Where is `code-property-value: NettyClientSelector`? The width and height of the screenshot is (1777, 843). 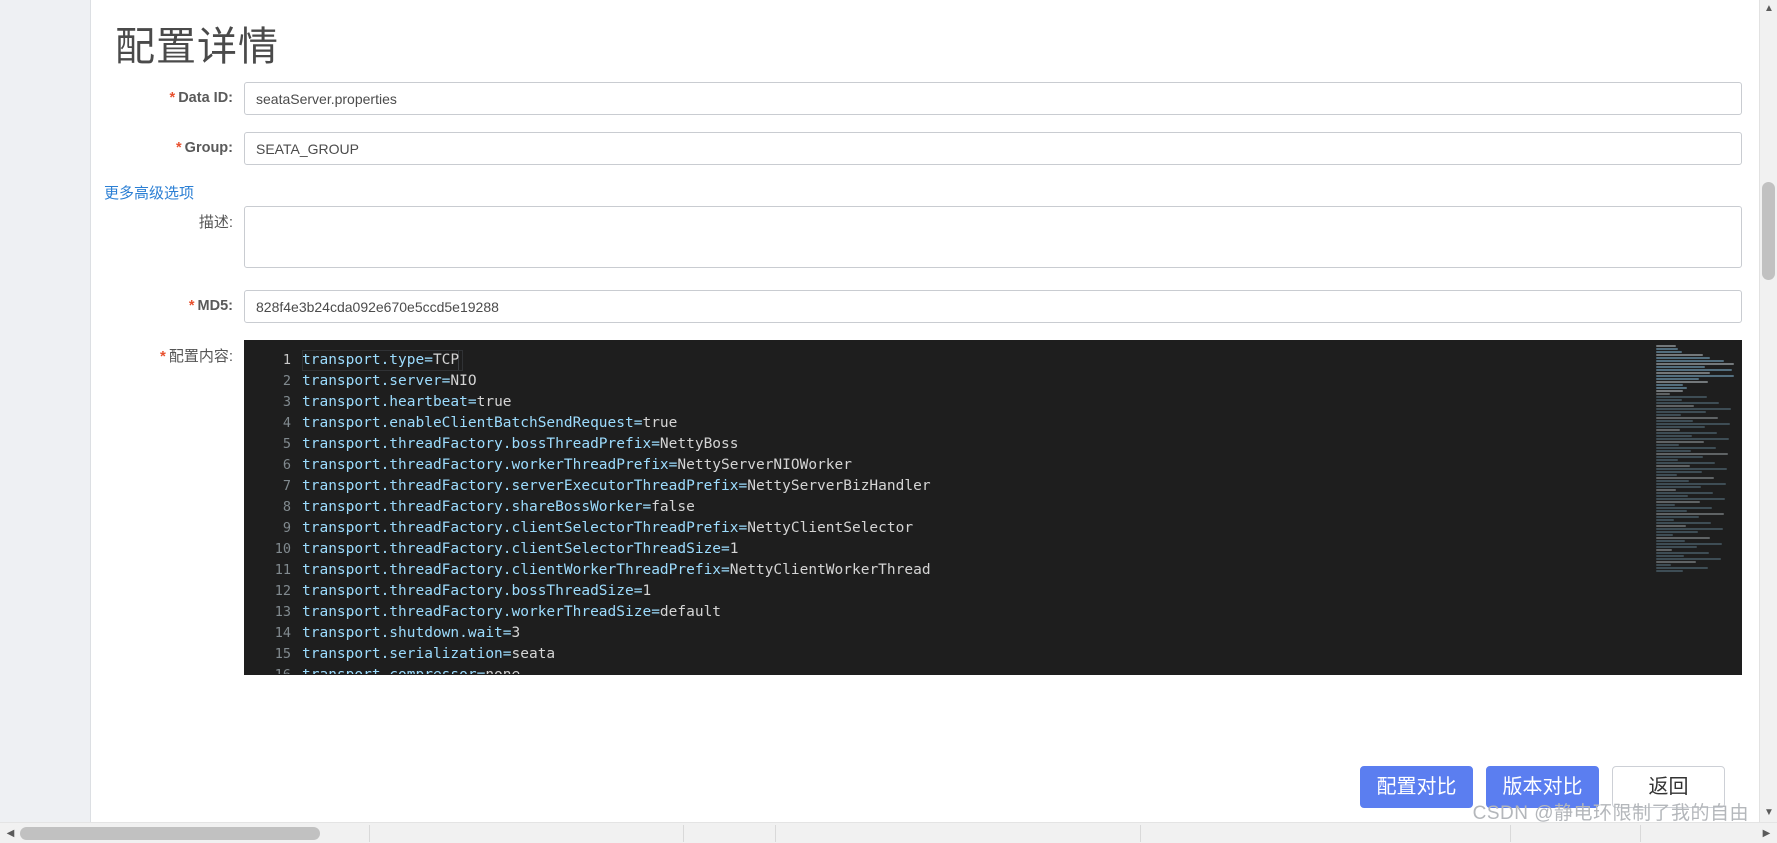 code-property-value: NettyClientSelector is located at coordinates (830, 528).